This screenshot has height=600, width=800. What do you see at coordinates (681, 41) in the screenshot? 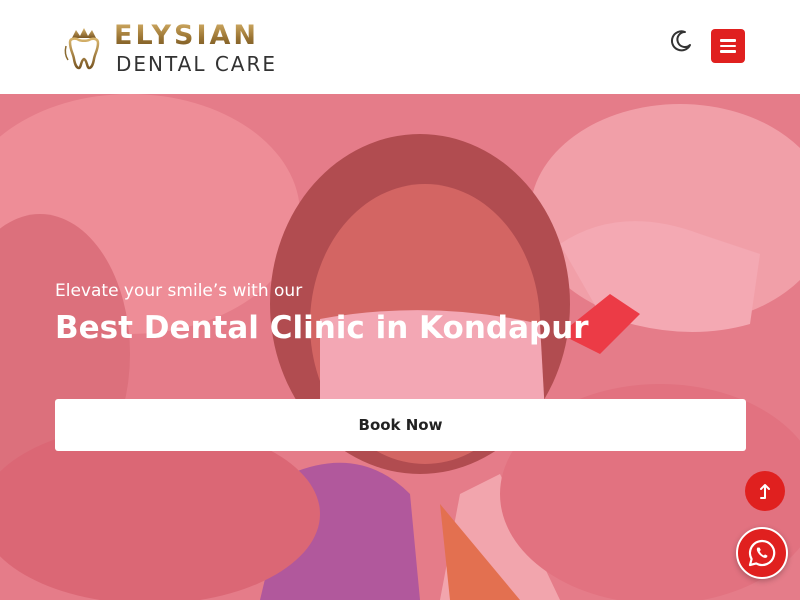
I see `moon-icon` at bounding box center [681, 41].